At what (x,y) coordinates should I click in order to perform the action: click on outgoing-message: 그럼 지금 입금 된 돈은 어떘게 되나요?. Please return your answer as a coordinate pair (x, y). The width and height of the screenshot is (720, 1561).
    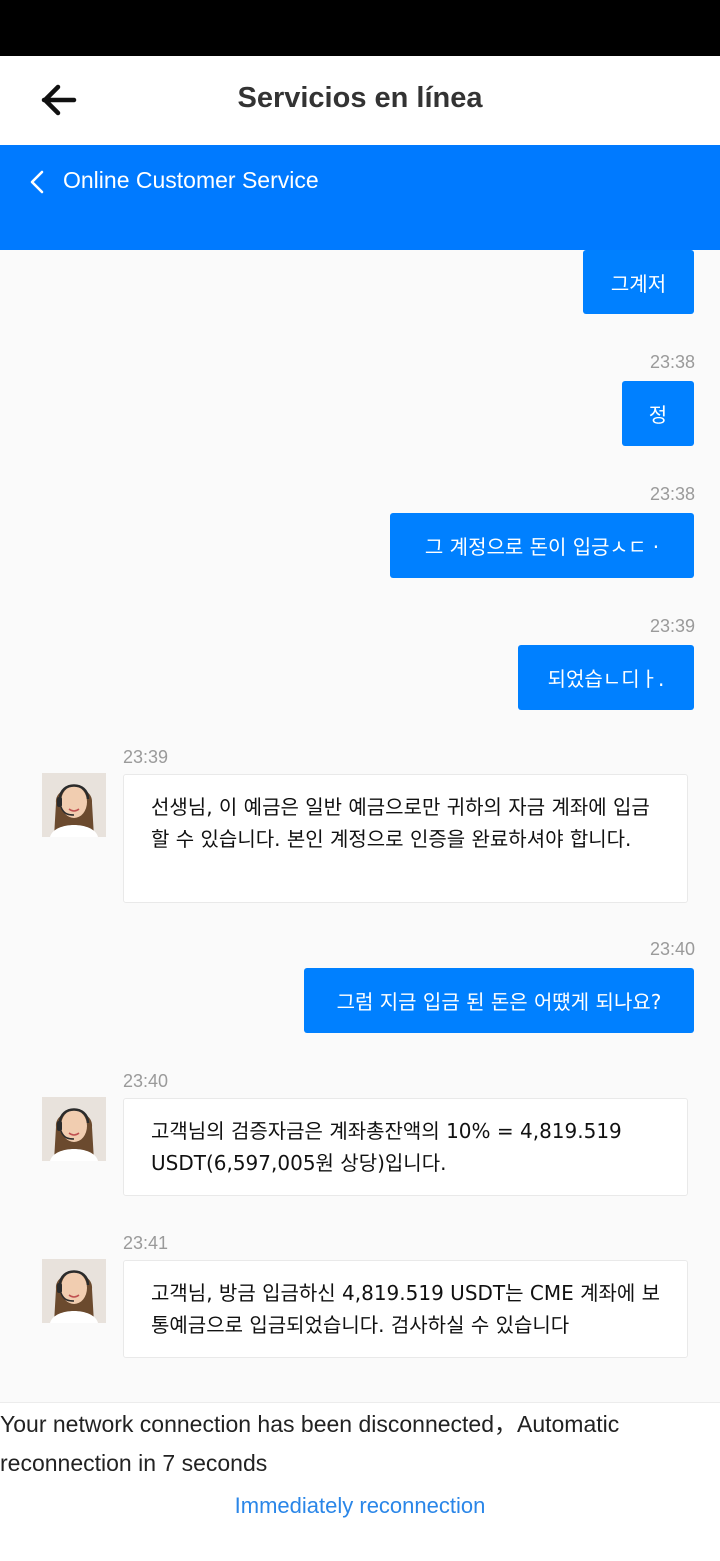
    Looking at the image, I should click on (499, 1000).